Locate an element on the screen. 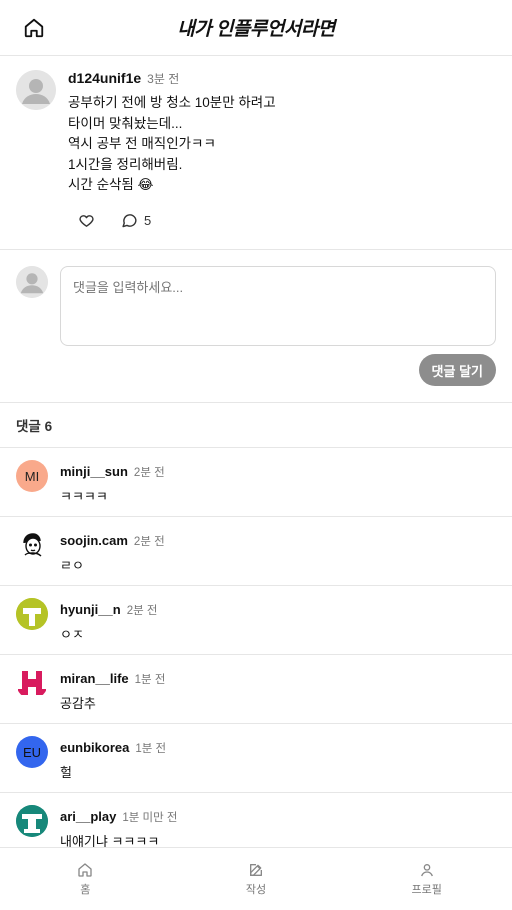 Image resolution: width=512 pixels, height=910 pixels. edit-icon is located at coordinates (256, 869).